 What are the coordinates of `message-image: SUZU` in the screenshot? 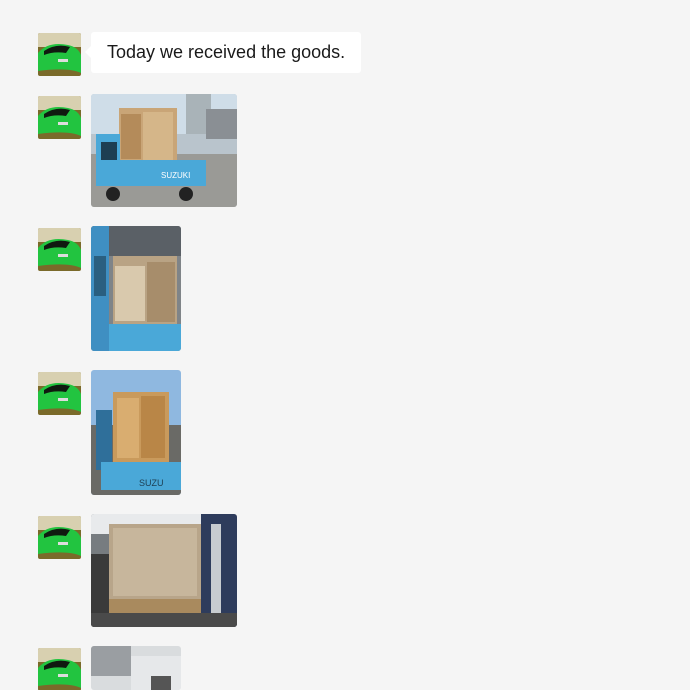 It's located at (136, 432).